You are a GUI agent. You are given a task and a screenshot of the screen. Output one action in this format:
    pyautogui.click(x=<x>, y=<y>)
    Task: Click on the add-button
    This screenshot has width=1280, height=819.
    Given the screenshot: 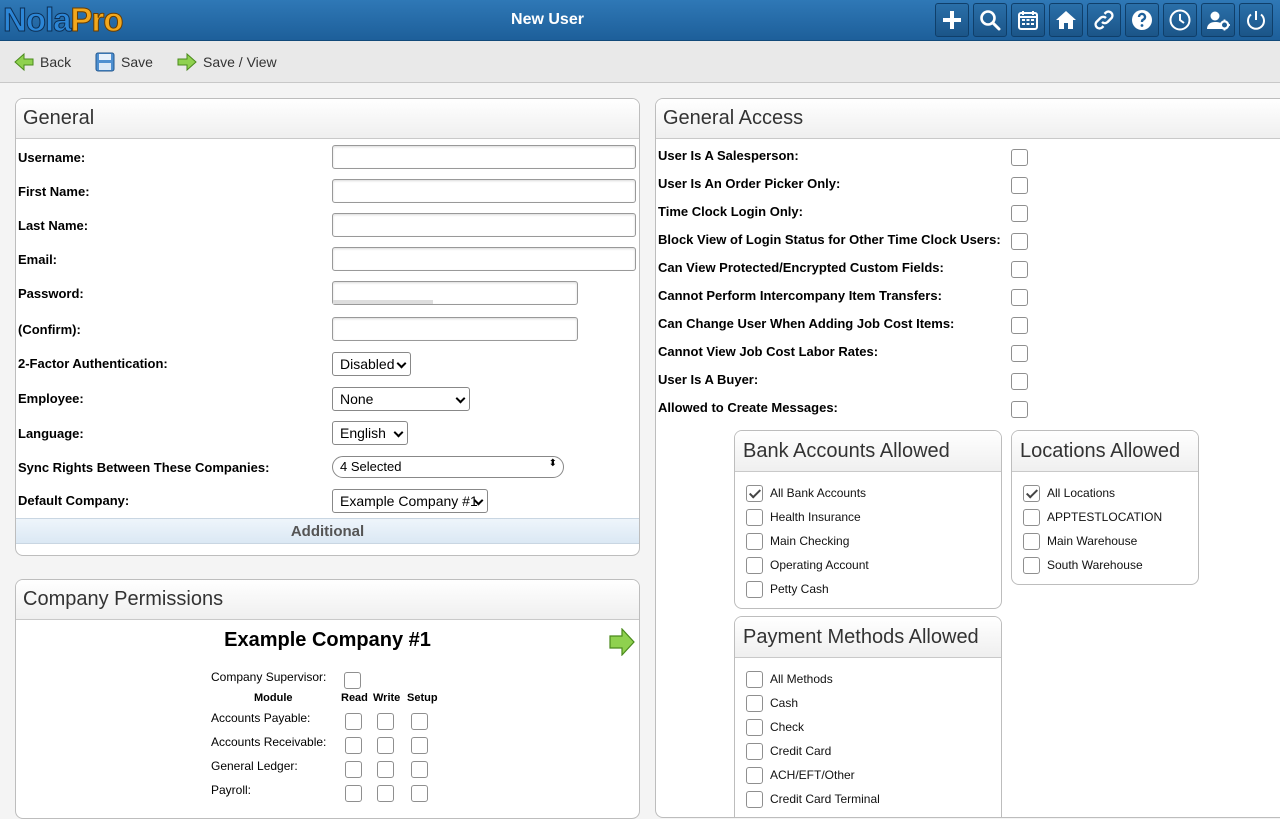 What is the action you would take?
    pyautogui.click(x=952, y=20)
    